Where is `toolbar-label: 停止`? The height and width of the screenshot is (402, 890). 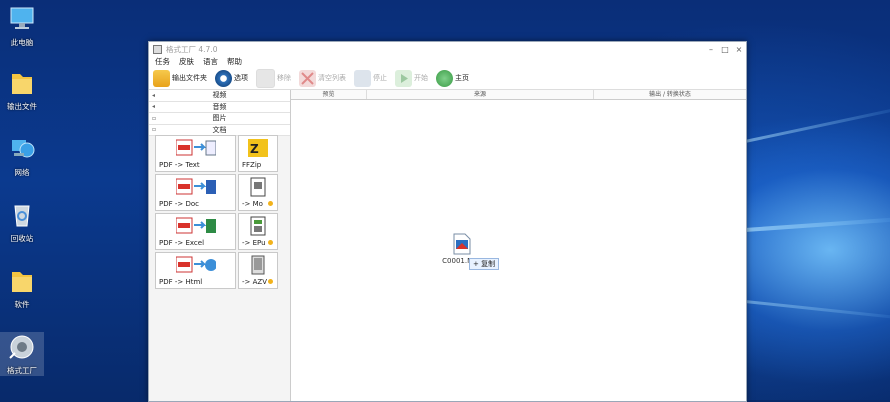
toolbar-label: 停止 is located at coordinates (380, 78).